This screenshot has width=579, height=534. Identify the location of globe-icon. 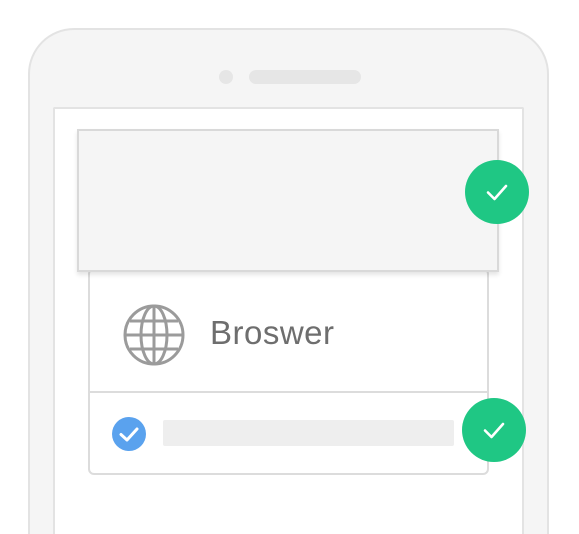
(154, 335).